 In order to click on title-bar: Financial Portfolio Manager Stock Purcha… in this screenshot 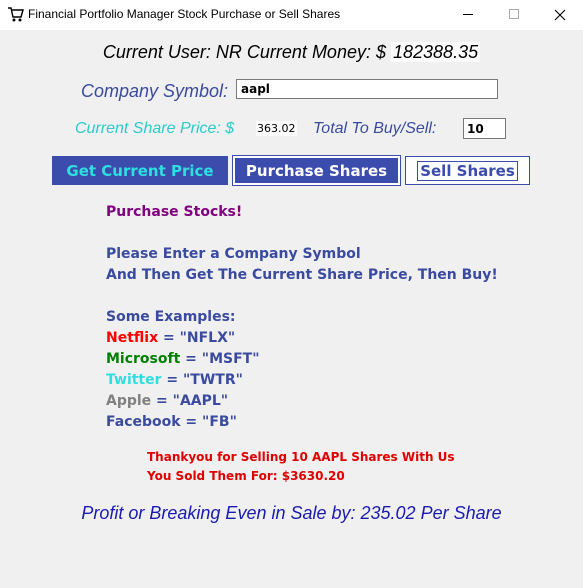, I will do `click(291, 15)`.